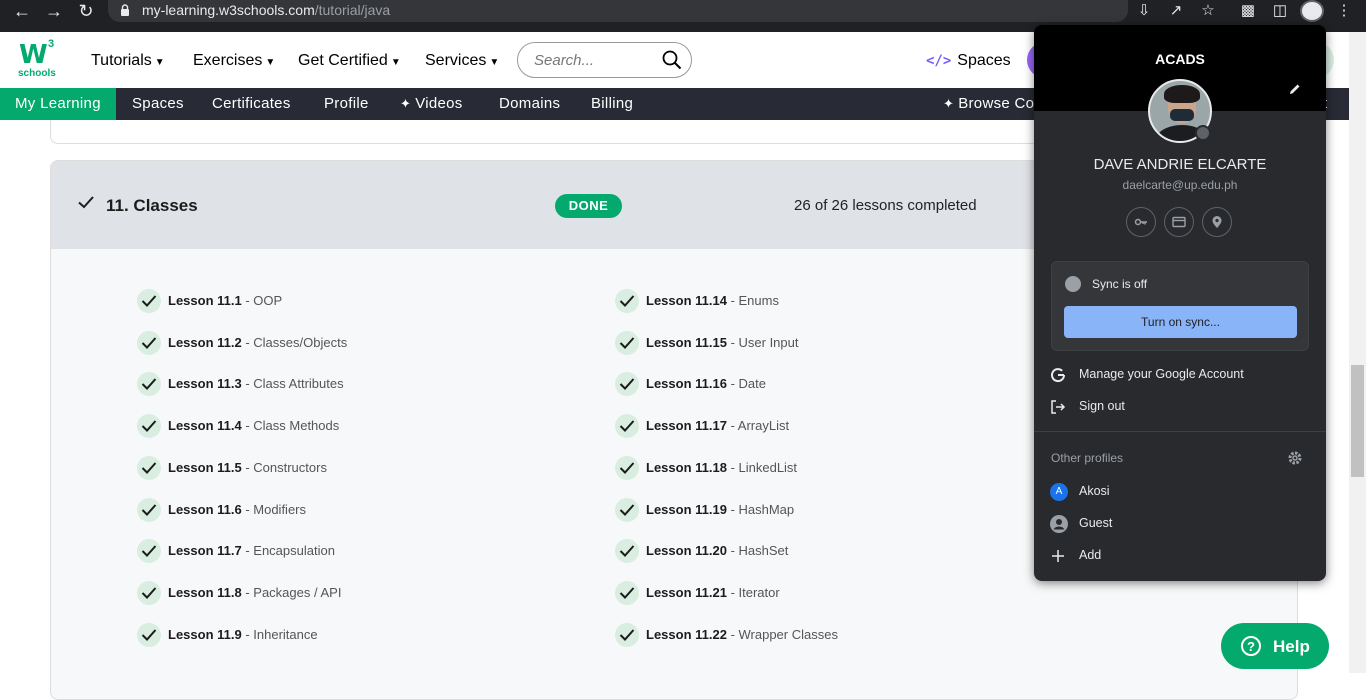  What do you see at coordinates (1344, 11) in the screenshot?
I see `menu-kebab-icon: ⋮` at bounding box center [1344, 11].